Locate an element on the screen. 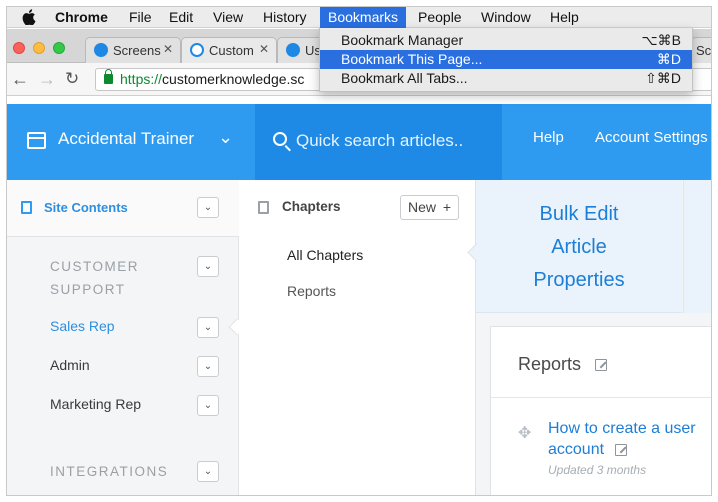 The width and height of the screenshot is (718, 502). chevron-down-icon: ⌄ is located at coordinates (225, 137).